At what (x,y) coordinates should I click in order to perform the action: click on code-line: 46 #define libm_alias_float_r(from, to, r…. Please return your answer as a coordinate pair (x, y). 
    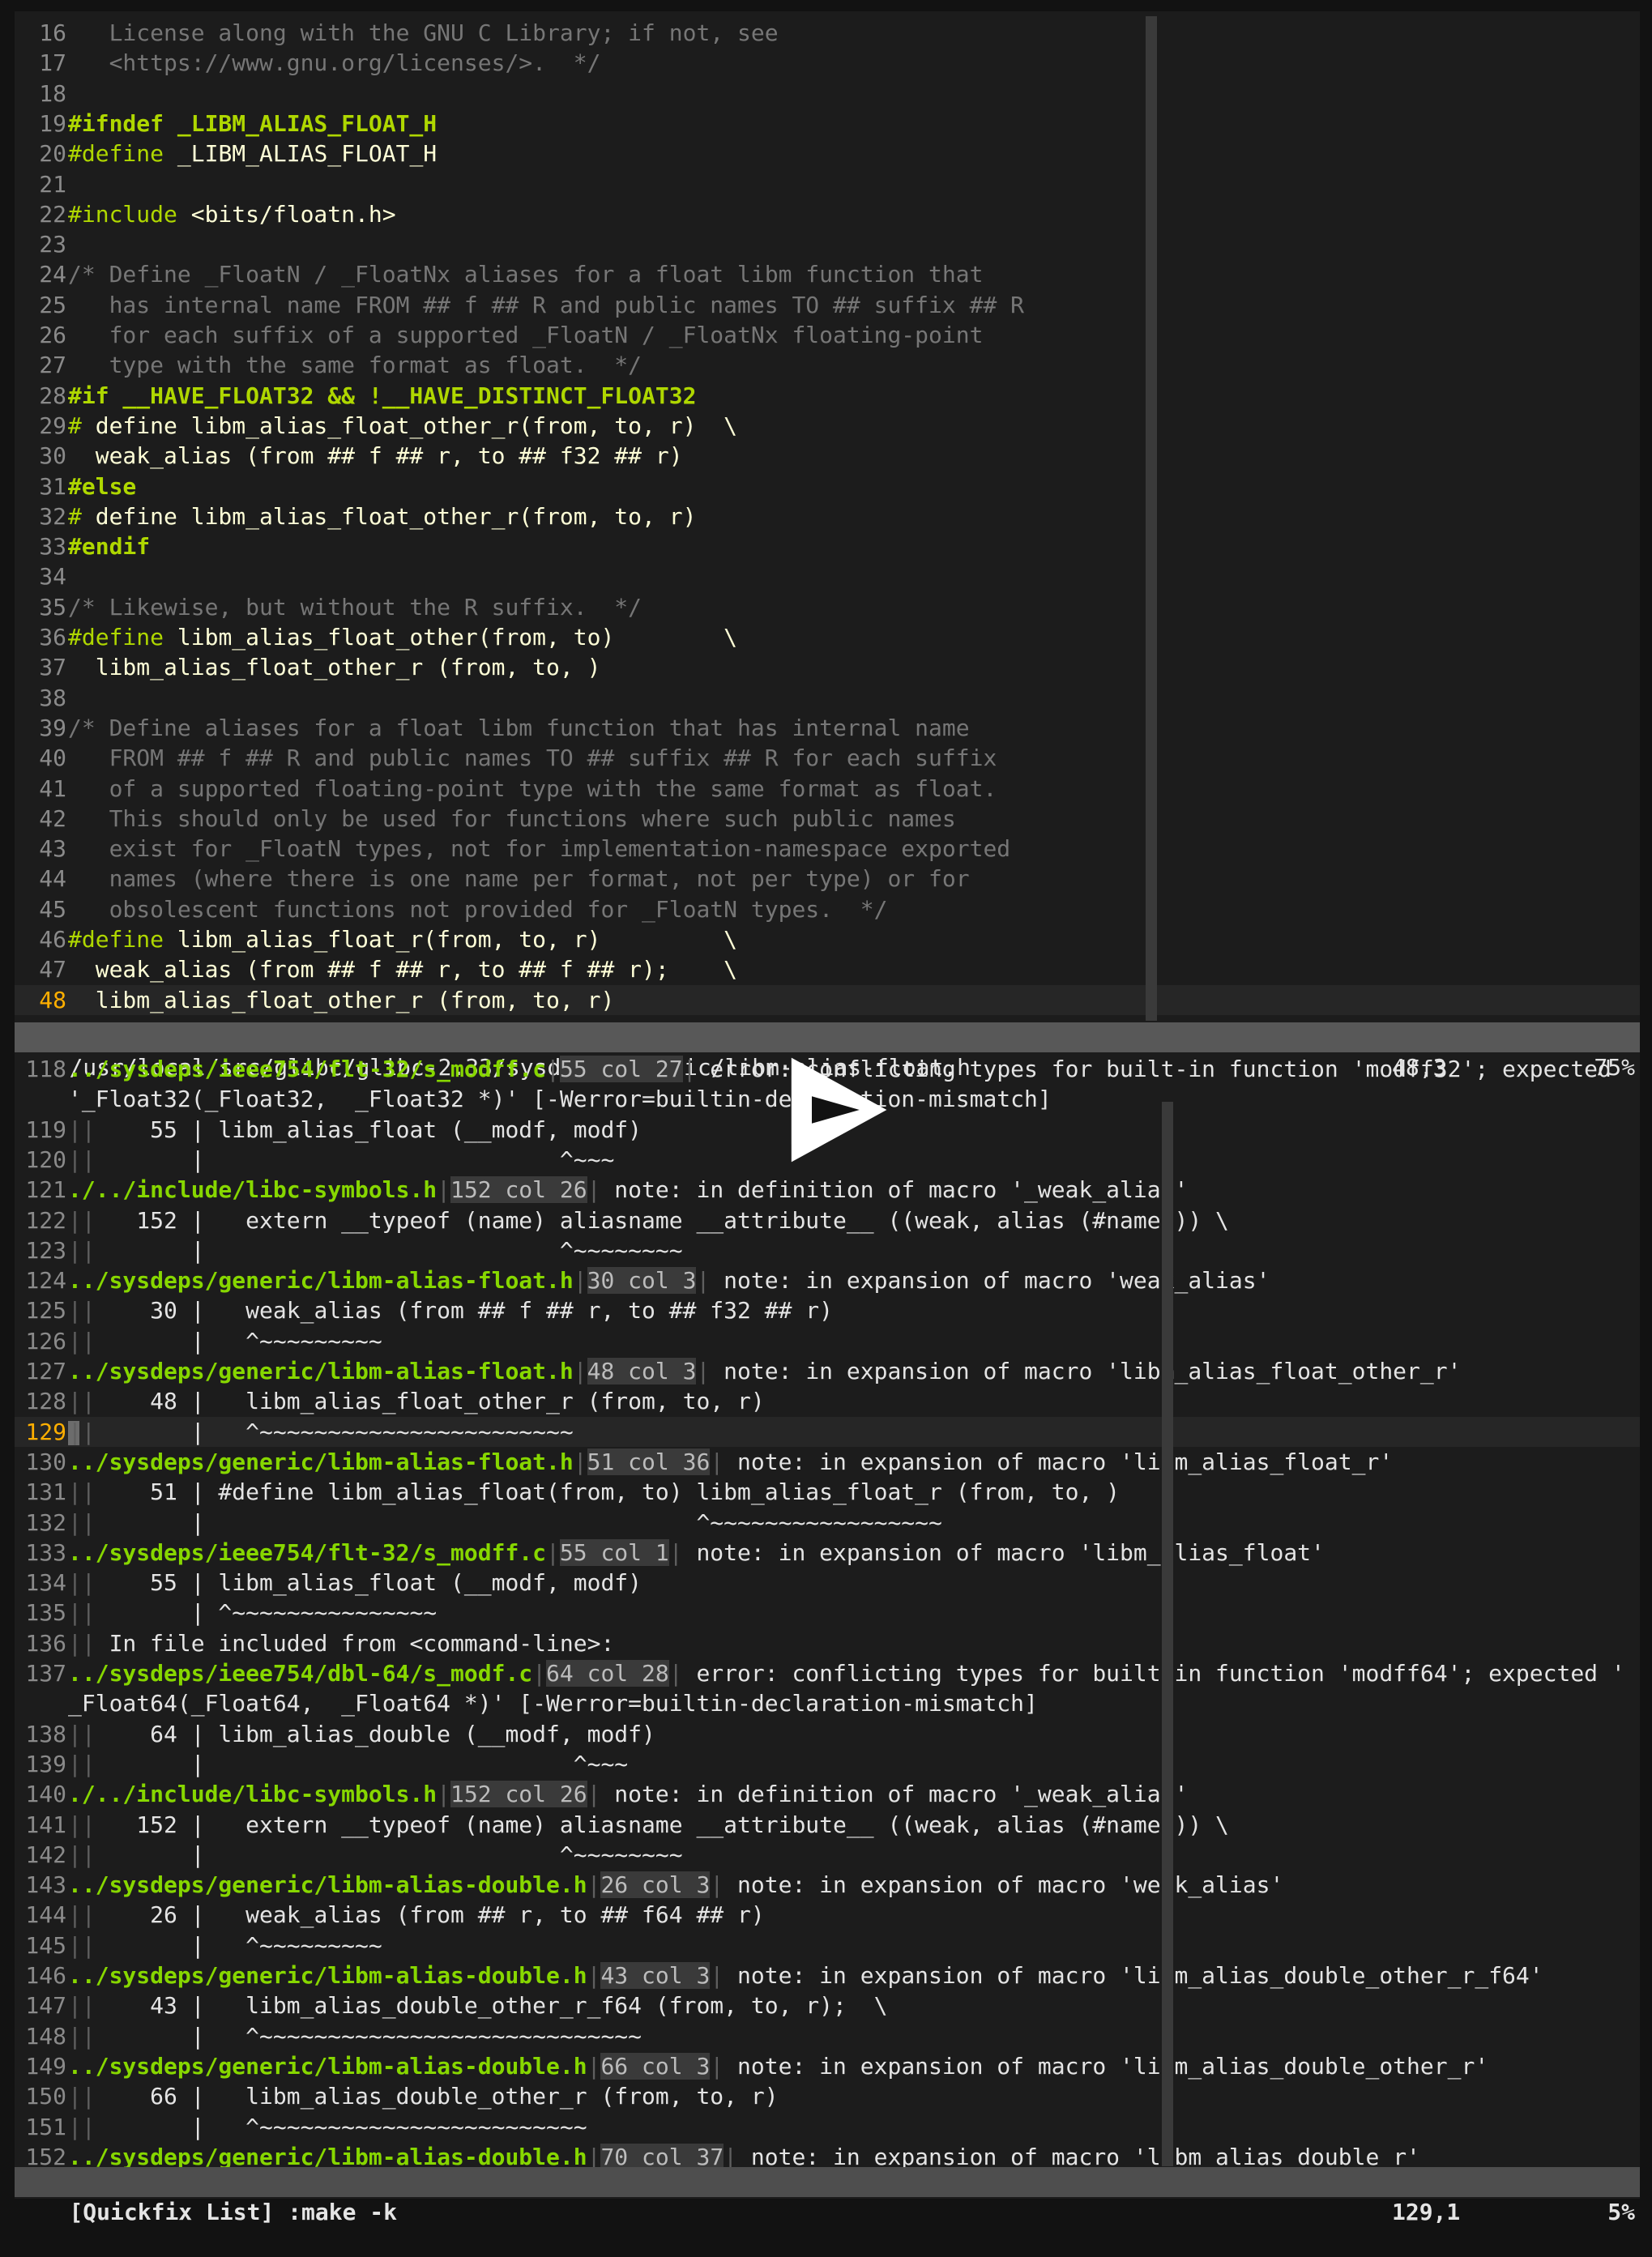
    Looking at the image, I should click on (827, 939).